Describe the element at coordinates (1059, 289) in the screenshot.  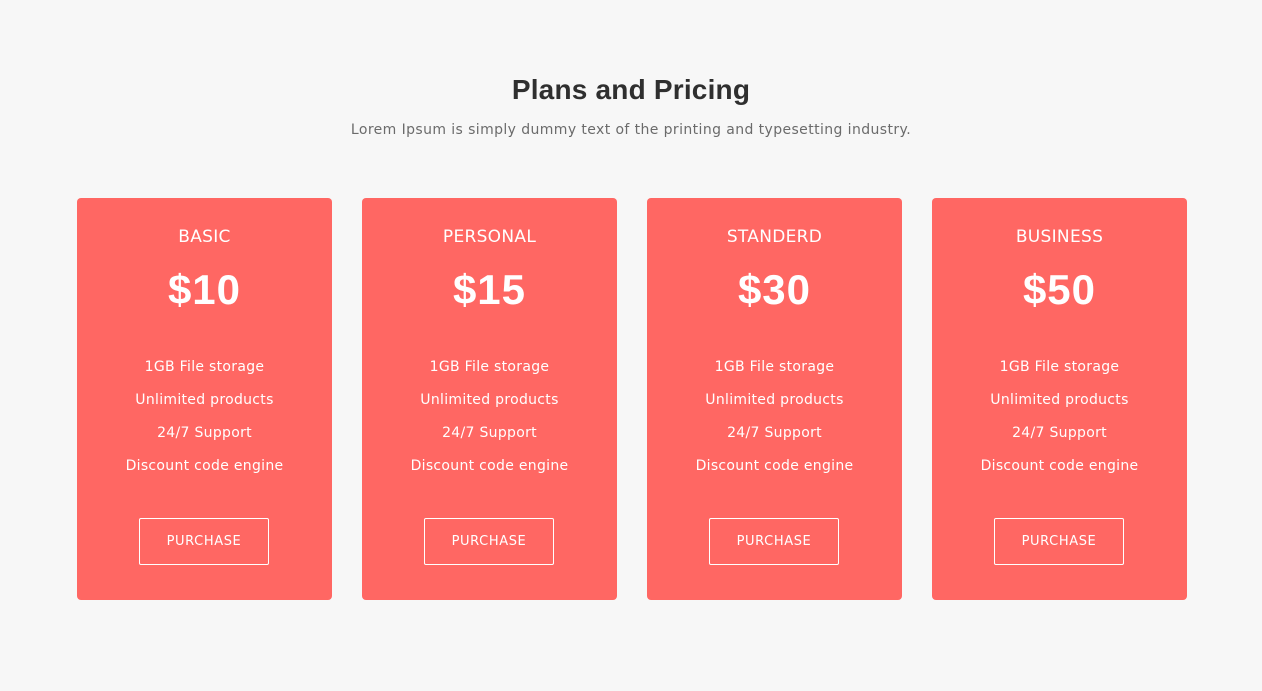
I see `plan-price: $50` at that location.